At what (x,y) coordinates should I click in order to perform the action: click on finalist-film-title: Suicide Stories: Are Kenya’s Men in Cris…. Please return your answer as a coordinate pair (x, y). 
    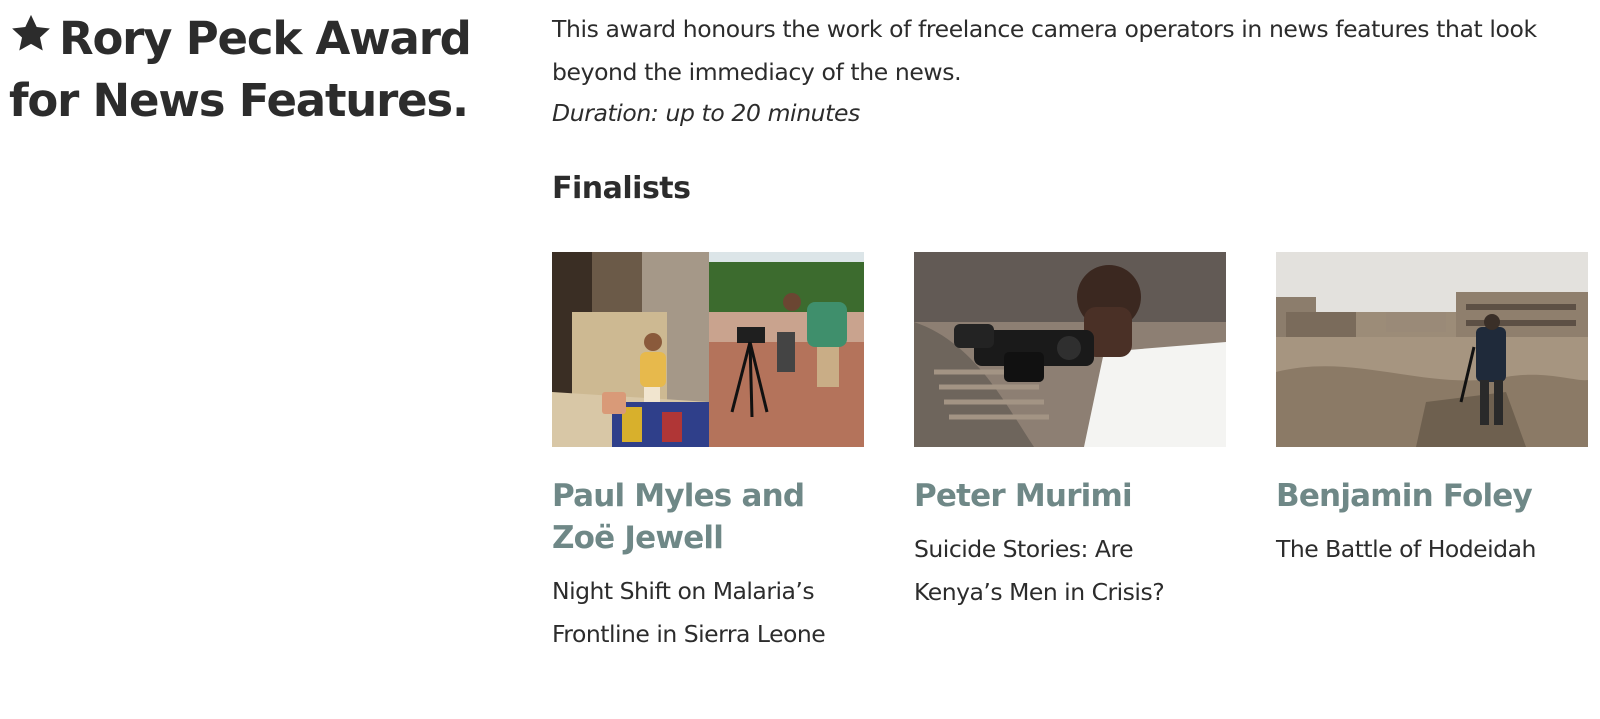
    Looking at the image, I should click on (1039, 570).